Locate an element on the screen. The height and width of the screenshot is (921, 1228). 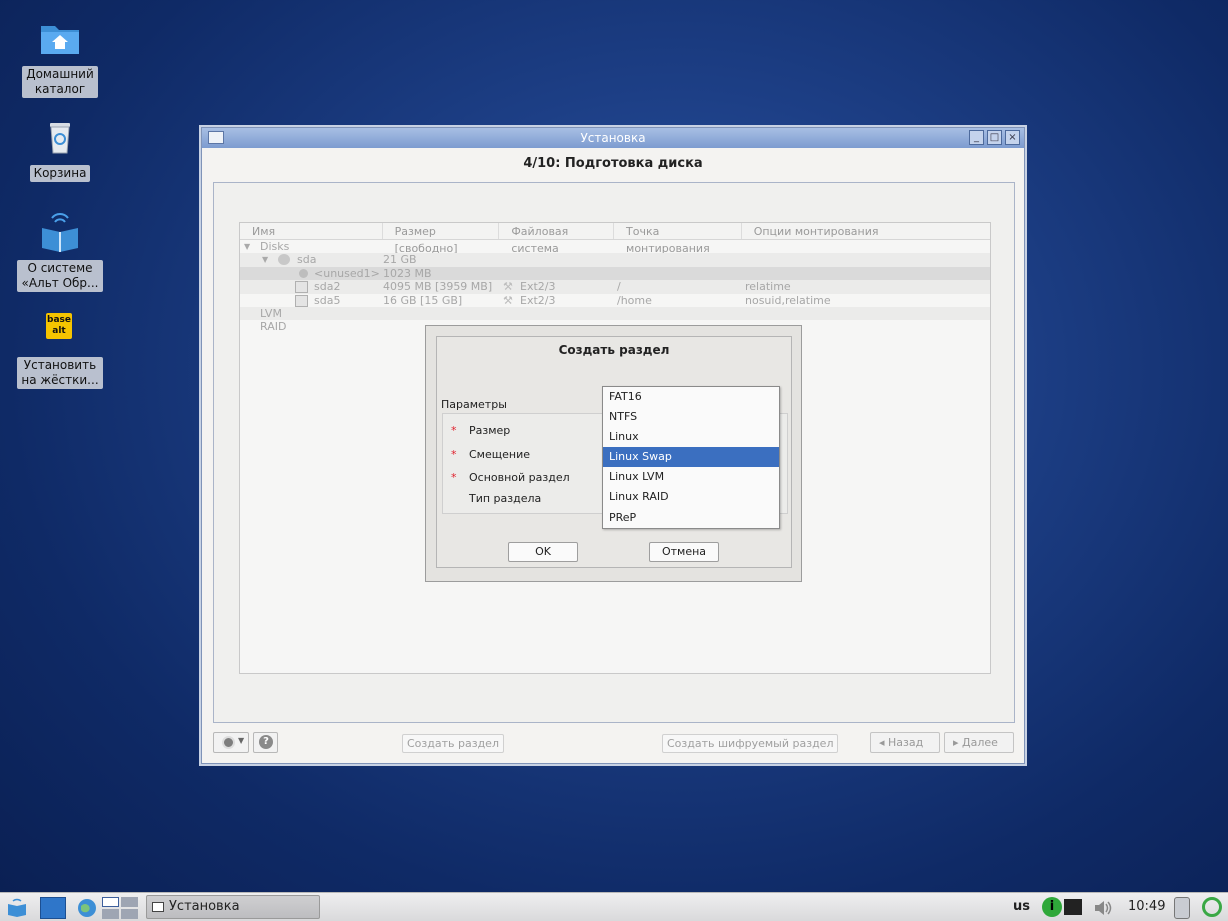
show-desktop-icon is located at coordinates (53, 908).